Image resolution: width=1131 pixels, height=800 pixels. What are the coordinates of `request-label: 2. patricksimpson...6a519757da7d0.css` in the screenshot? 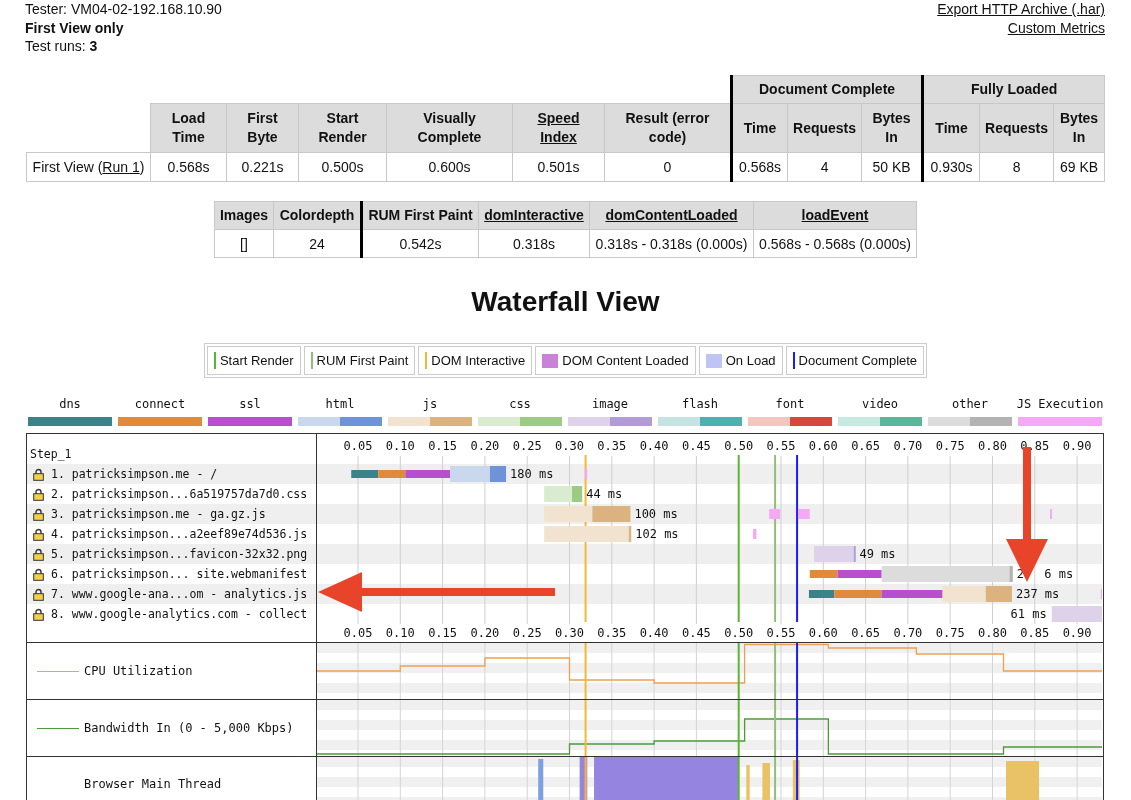 It's located at (179, 494).